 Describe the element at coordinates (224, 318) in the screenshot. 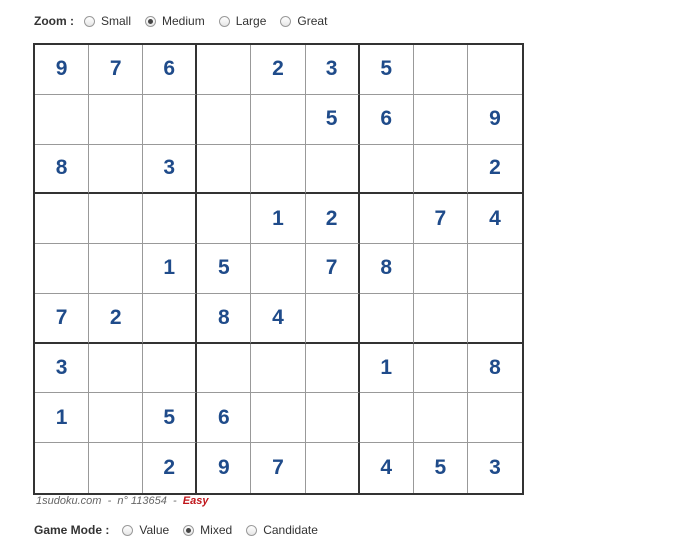

I see `sudoku-cell-r6c4: 8` at that location.